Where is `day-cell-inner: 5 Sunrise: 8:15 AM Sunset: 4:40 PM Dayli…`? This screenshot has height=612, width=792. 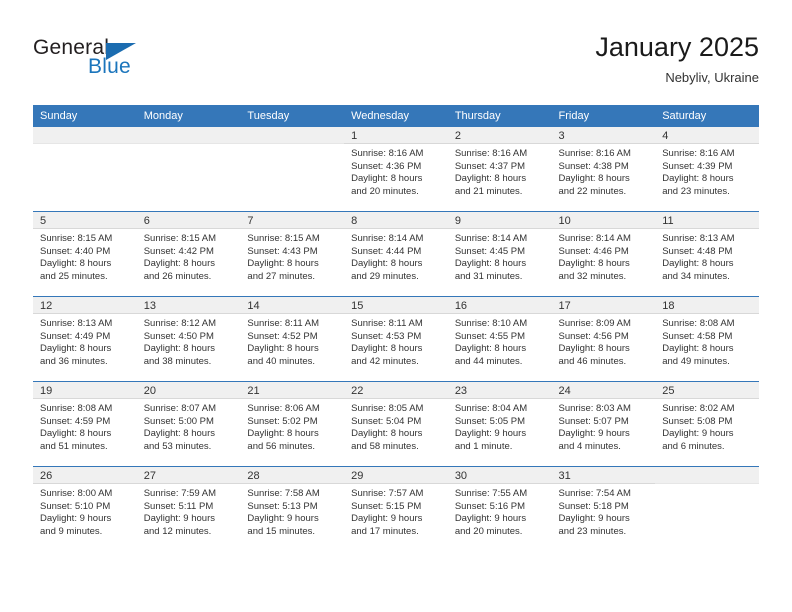
day-cell-inner: 5 Sunrise: 8:15 AM Sunset: 4:40 PM Dayli… is located at coordinates (85, 254).